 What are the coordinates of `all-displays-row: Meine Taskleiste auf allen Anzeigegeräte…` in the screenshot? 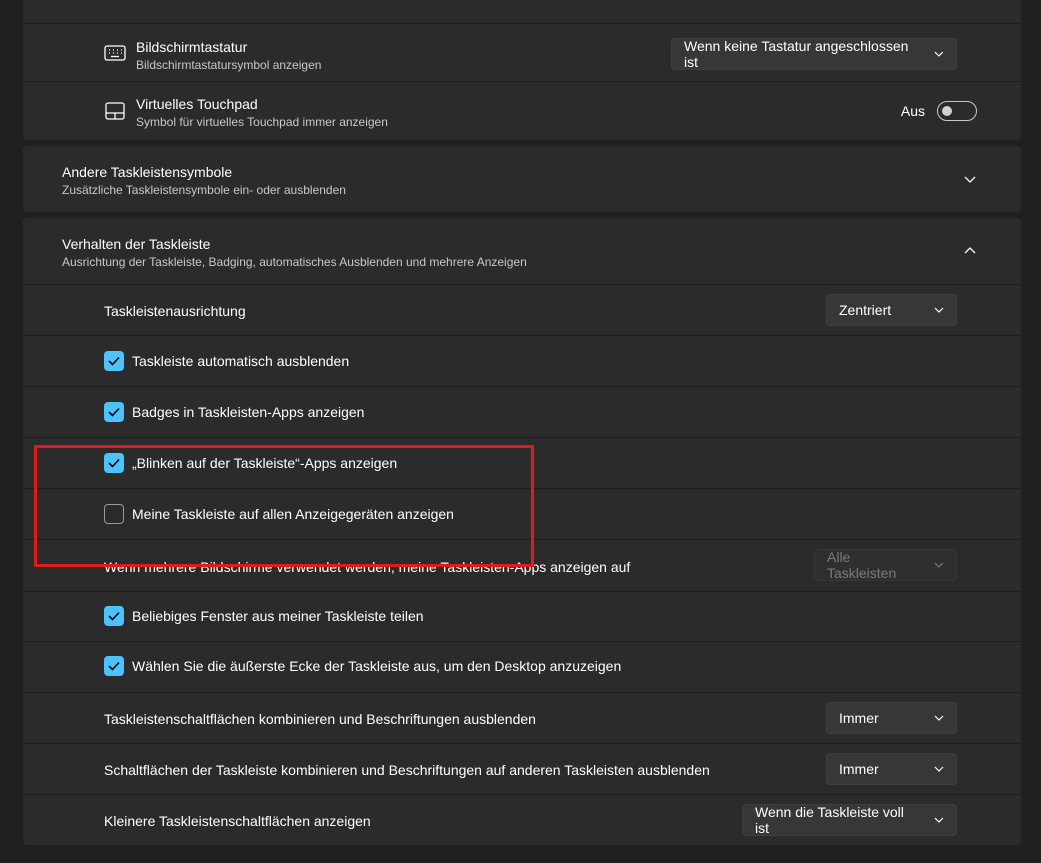 It's located at (522, 514).